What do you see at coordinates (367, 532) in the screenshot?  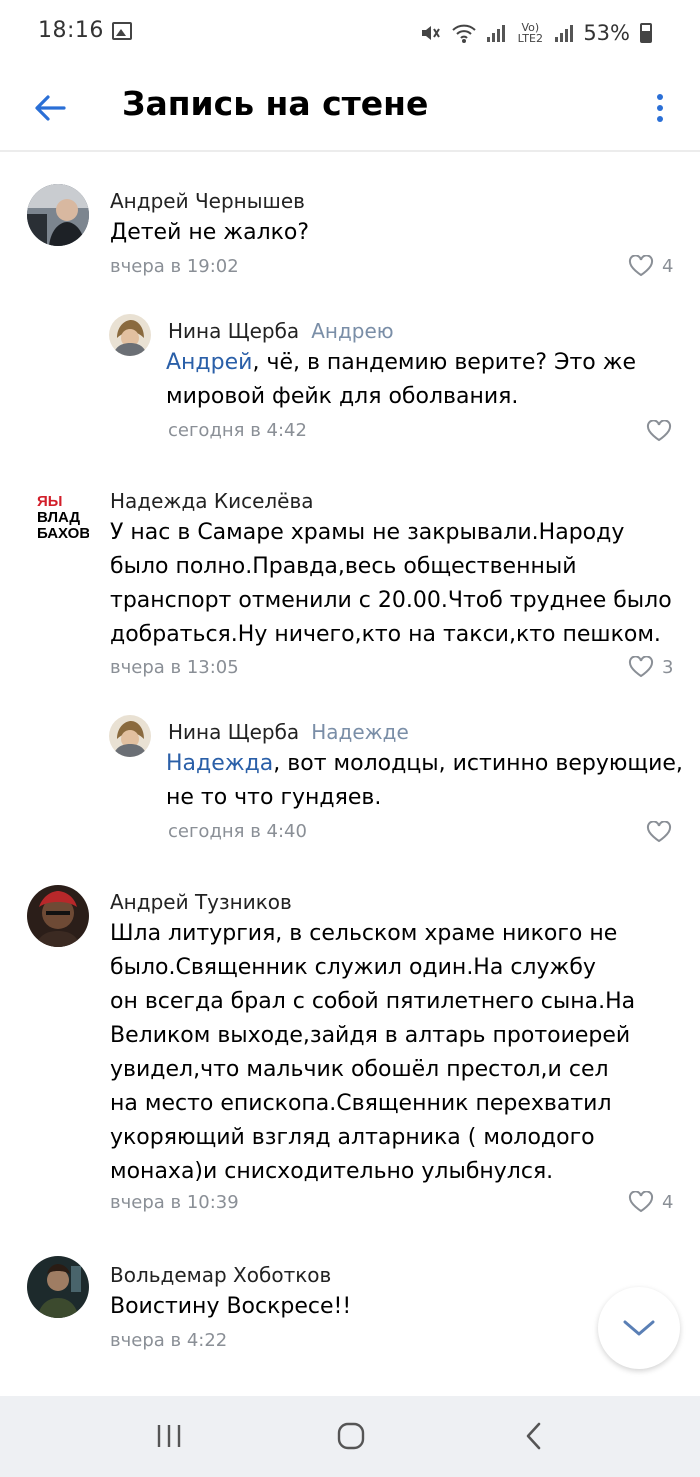 I see `comment-line: У нас в Самаре храмы не закрывали.Народу` at bounding box center [367, 532].